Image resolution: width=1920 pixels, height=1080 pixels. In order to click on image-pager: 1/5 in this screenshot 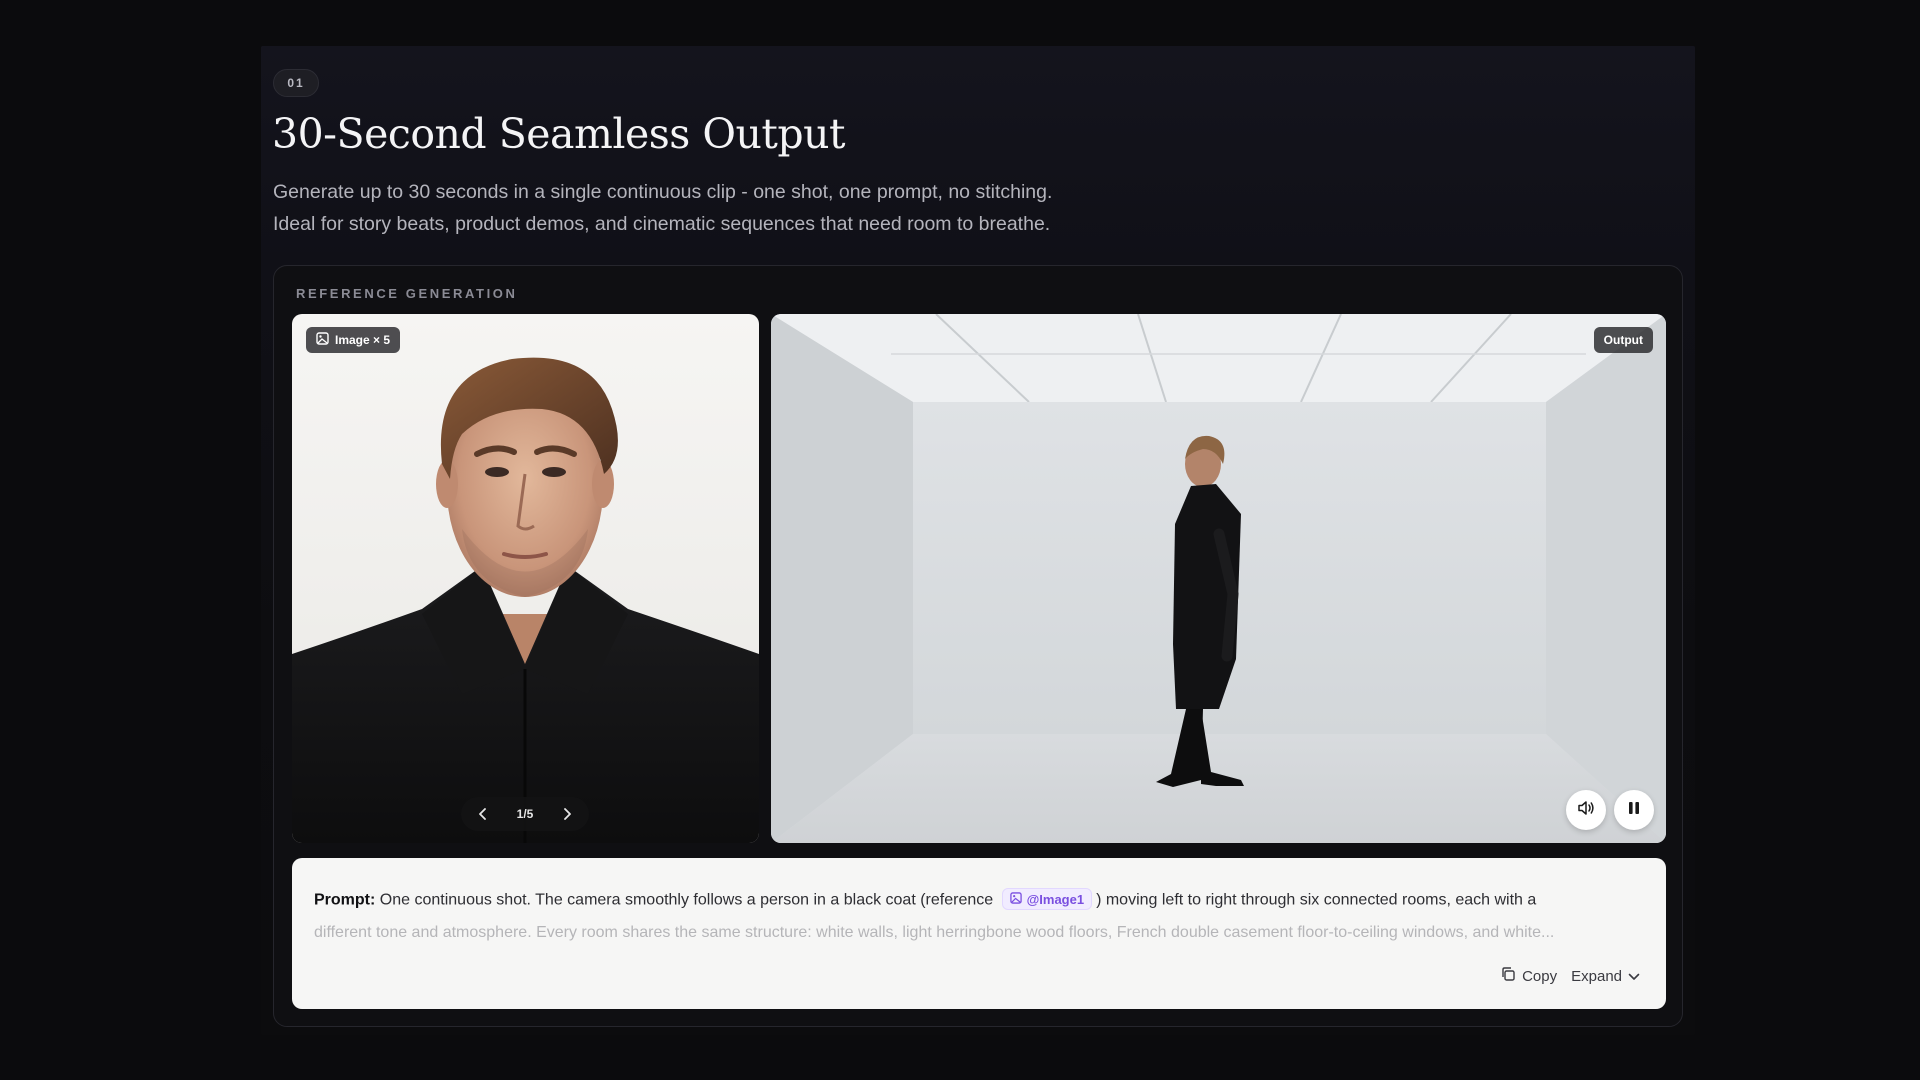, I will do `click(525, 814)`.